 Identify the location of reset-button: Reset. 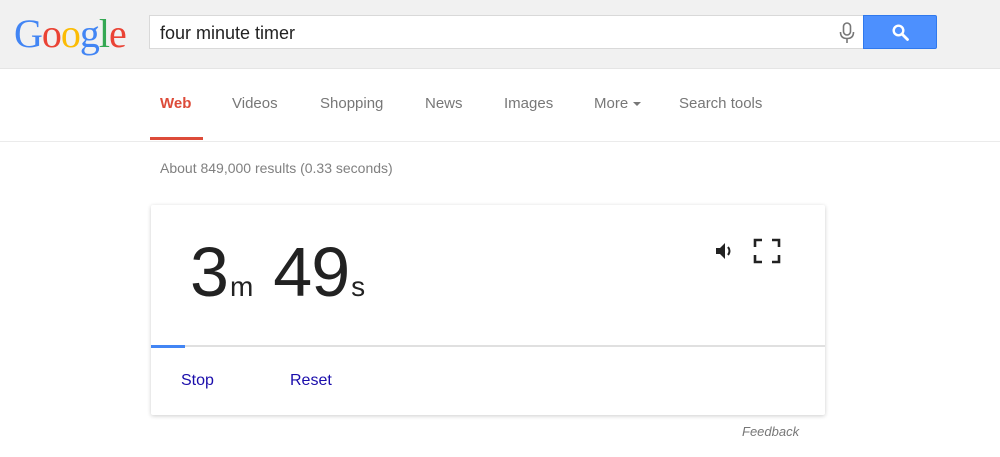
(311, 381).